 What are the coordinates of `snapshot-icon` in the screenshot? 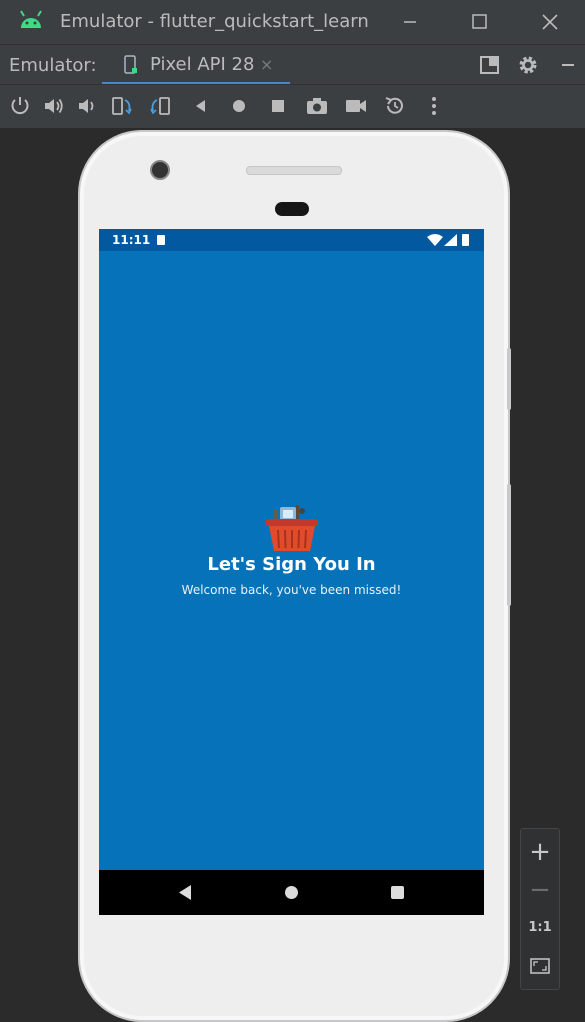 It's located at (395, 106).